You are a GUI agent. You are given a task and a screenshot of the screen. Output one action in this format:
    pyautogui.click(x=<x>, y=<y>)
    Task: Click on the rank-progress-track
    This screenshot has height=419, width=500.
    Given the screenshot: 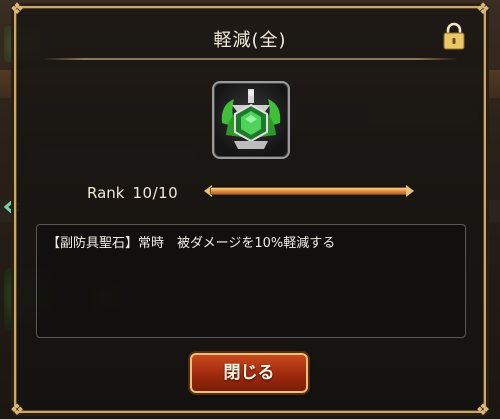 What is the action you would take?
    pyautogui.click(x=309, y=191)
    